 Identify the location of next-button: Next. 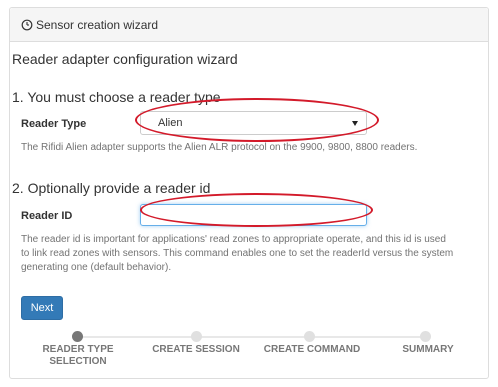
(42, 308).